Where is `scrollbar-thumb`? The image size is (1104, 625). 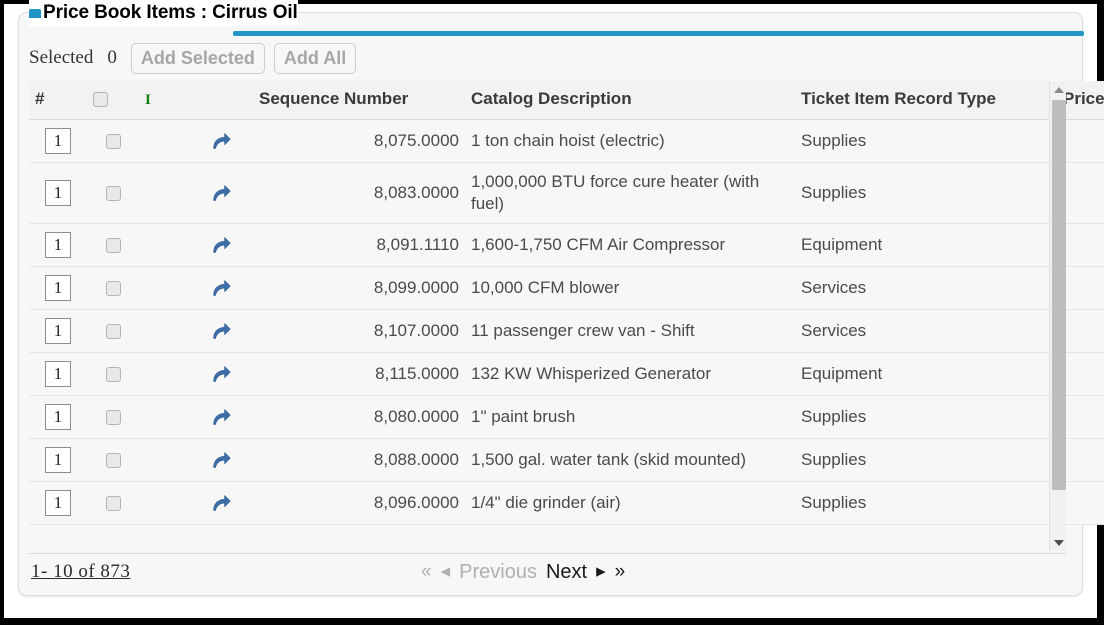
scrollbar-thumb is located at coordinates (1059, 295).